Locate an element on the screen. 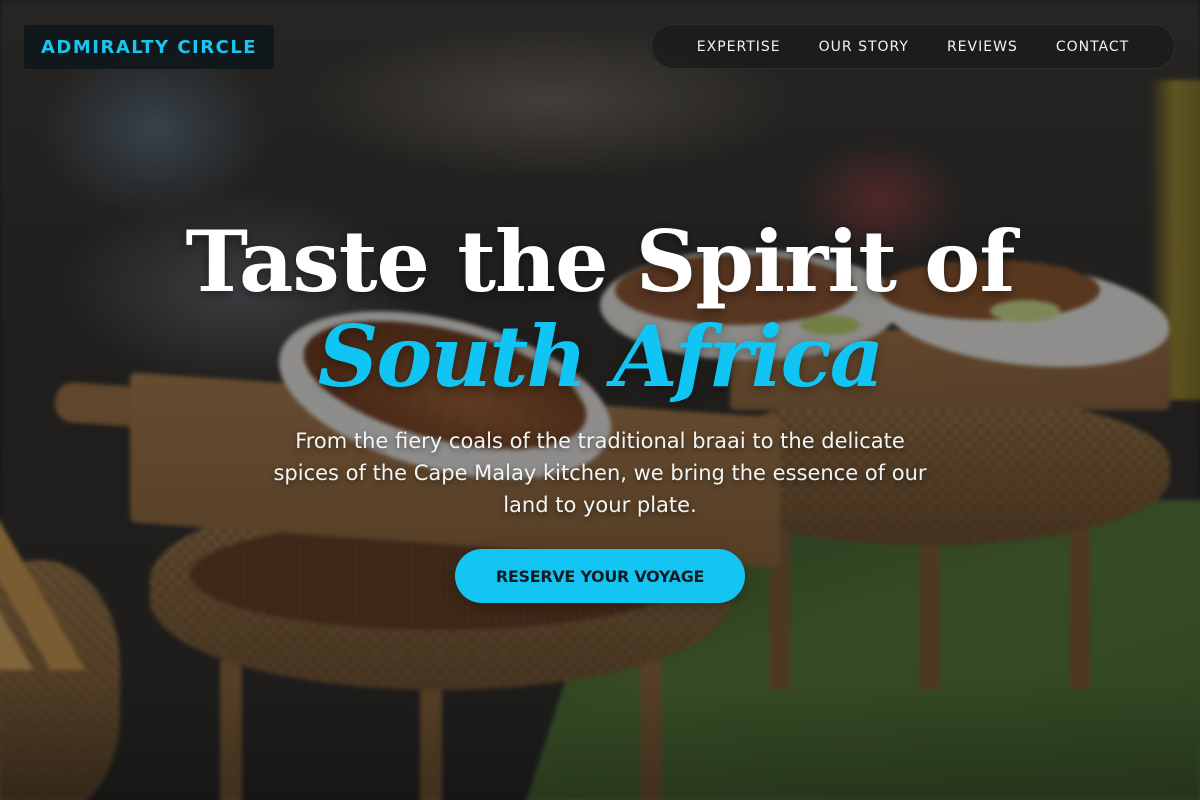  brand-logo: ADMIRALTY CIRCLE is located at coordinates (149, 47).